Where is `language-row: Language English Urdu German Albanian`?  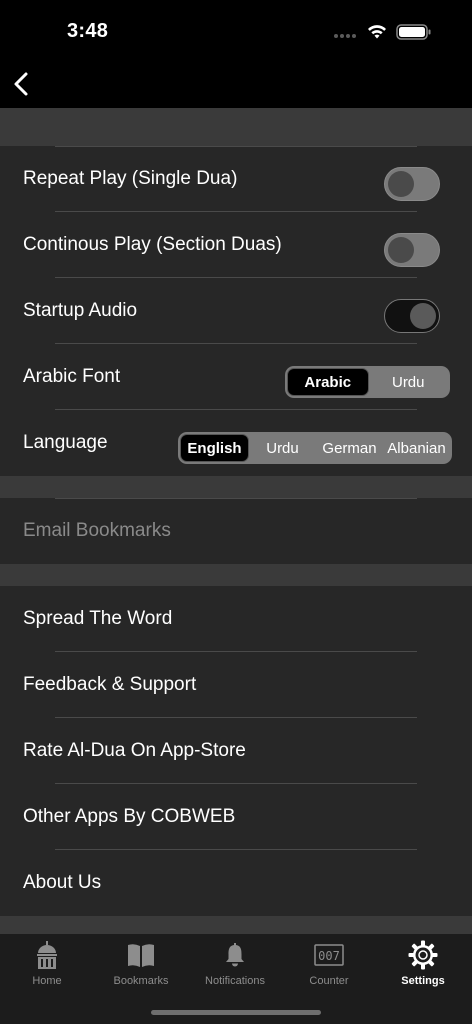
language-row: Language English Urdu German Albanian is located at coordinates (236, 443).